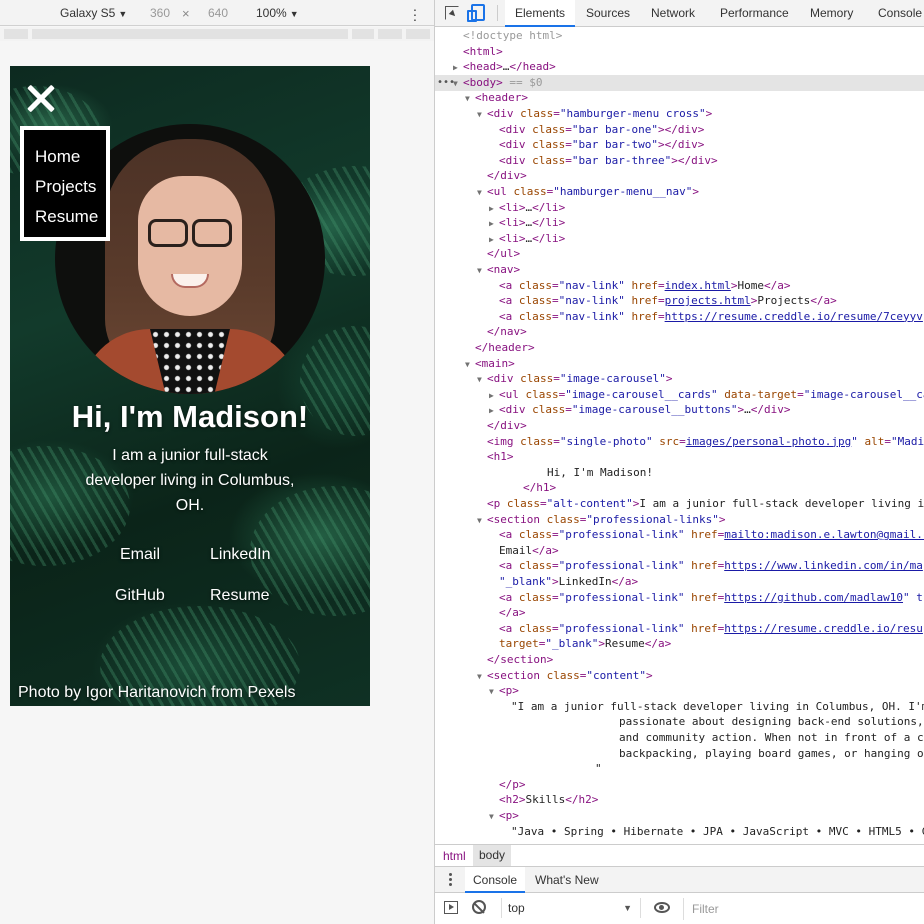 The height and width of the screenshot is (924, 924). I want to click on dom-node-line: <!doctype html>, so click(679, 36).